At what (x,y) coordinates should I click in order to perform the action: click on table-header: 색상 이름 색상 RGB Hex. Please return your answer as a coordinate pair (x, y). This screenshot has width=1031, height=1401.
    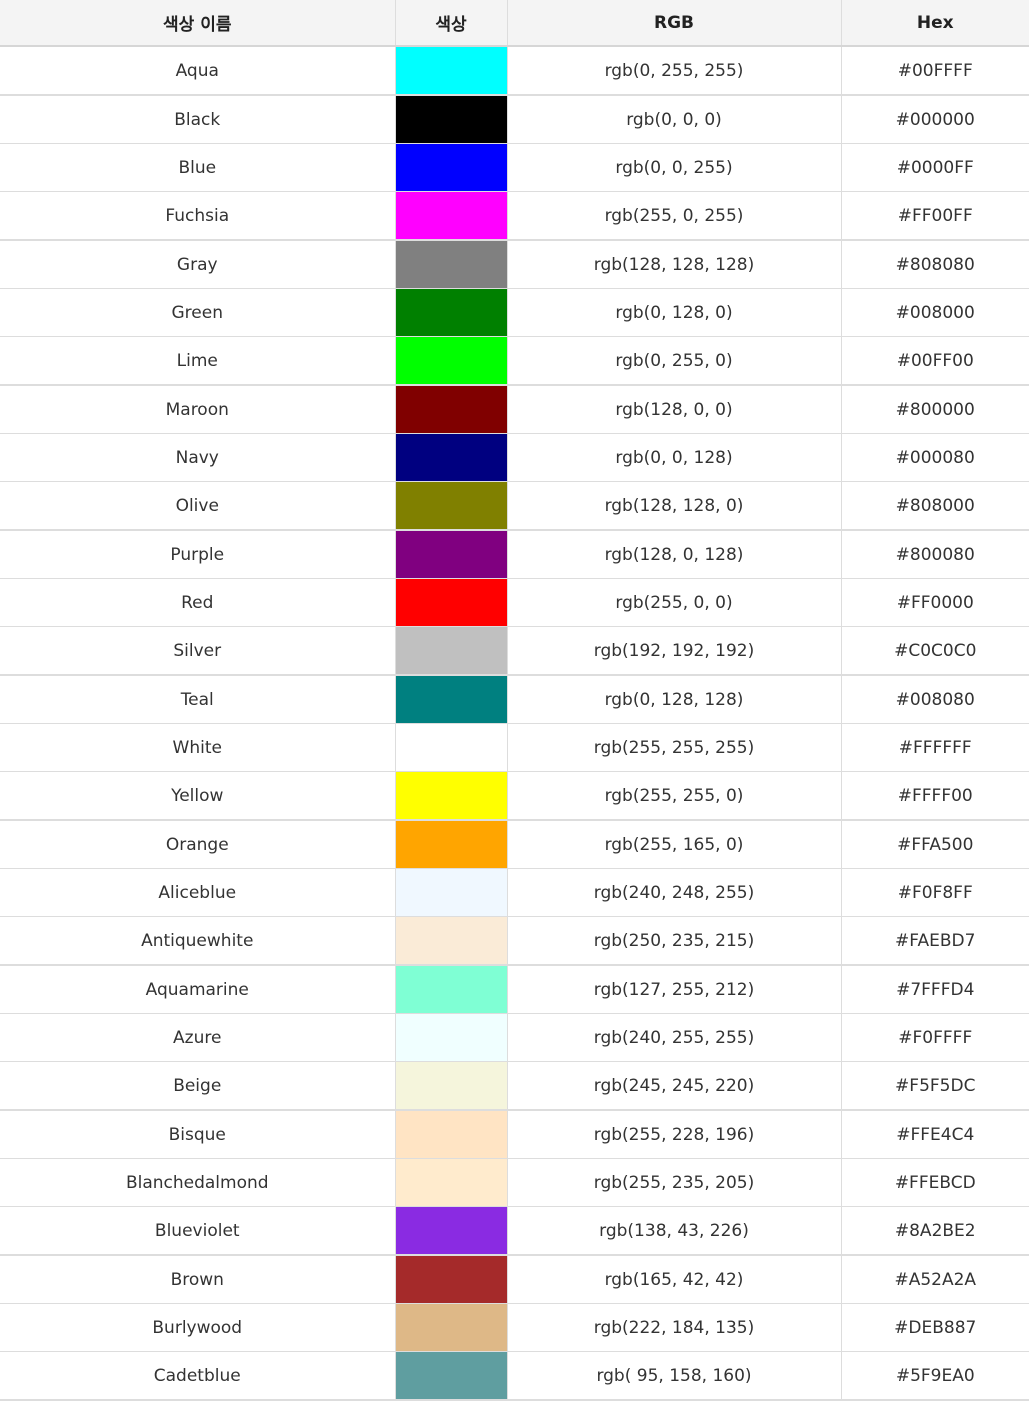
    Looking at the image, I should click on (514, 23).